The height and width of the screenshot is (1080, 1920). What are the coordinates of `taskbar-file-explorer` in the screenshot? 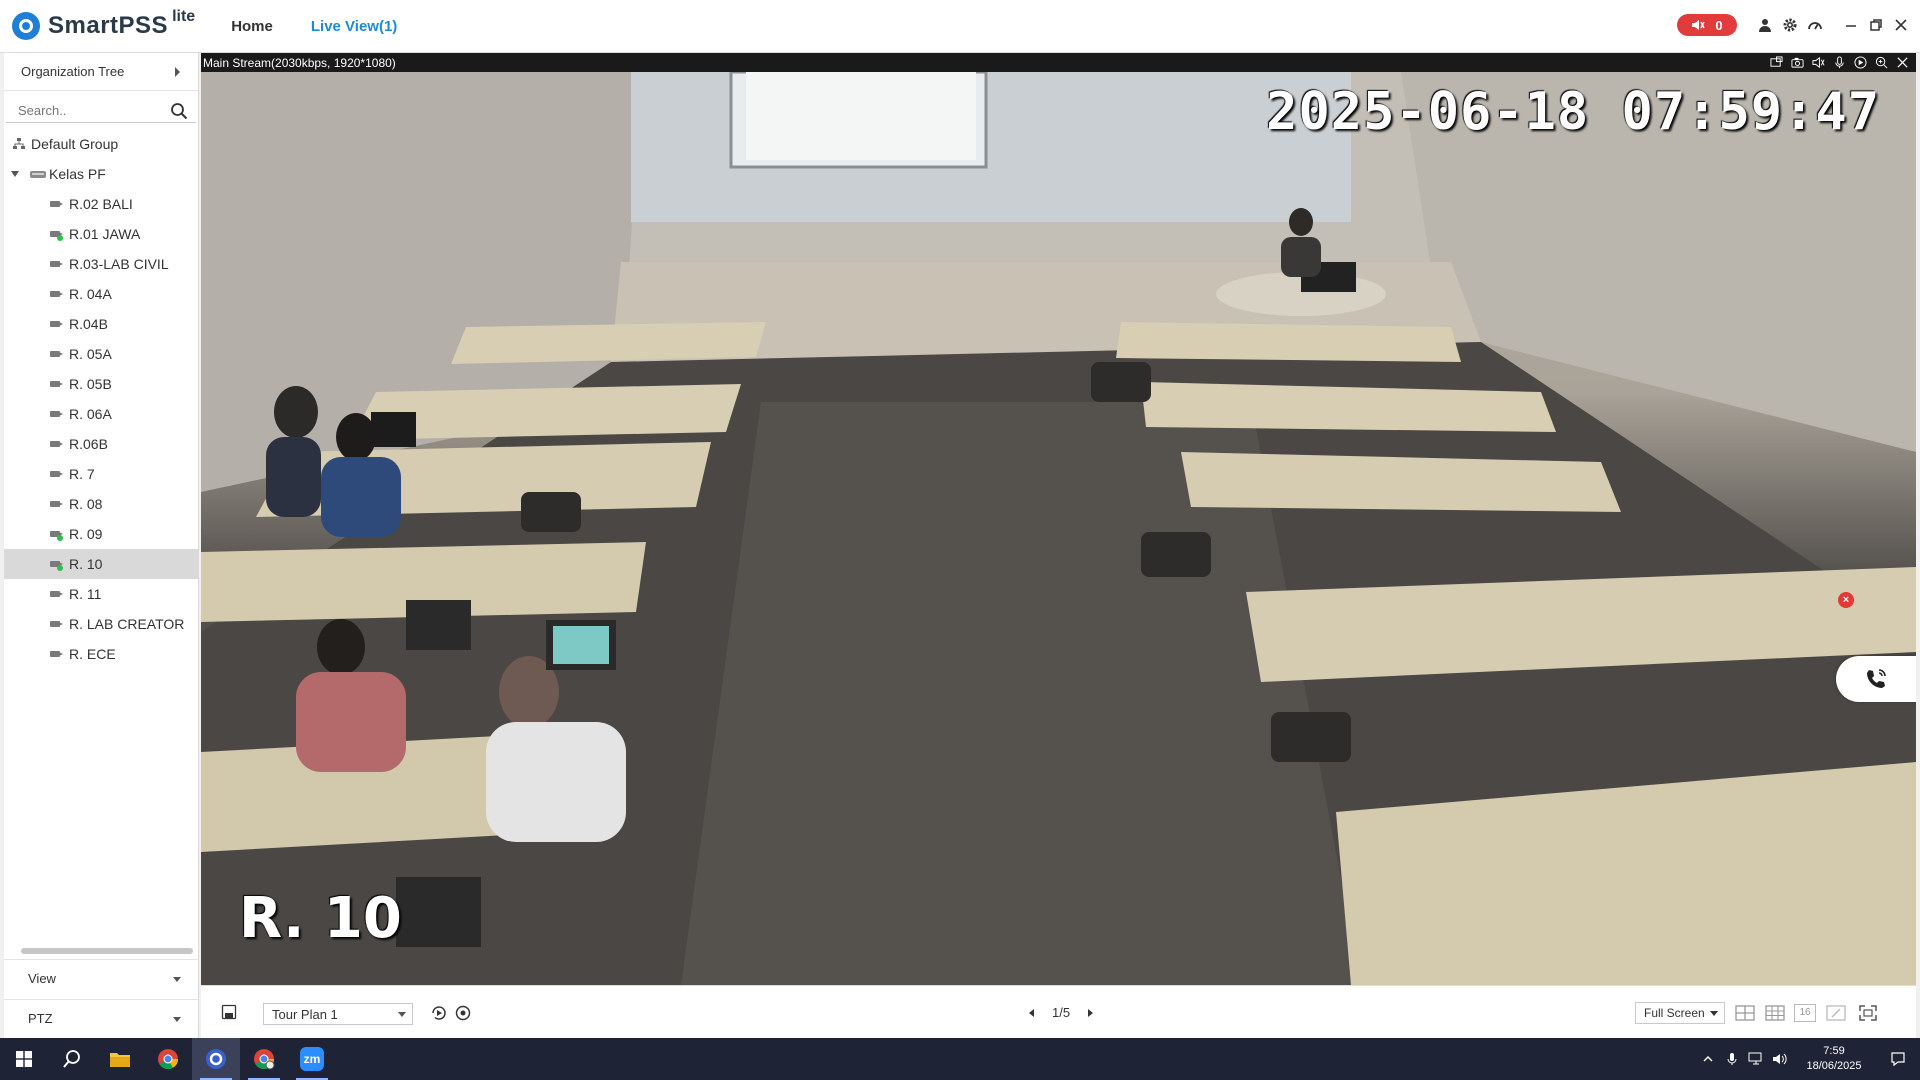 It's located at (120, 1059).